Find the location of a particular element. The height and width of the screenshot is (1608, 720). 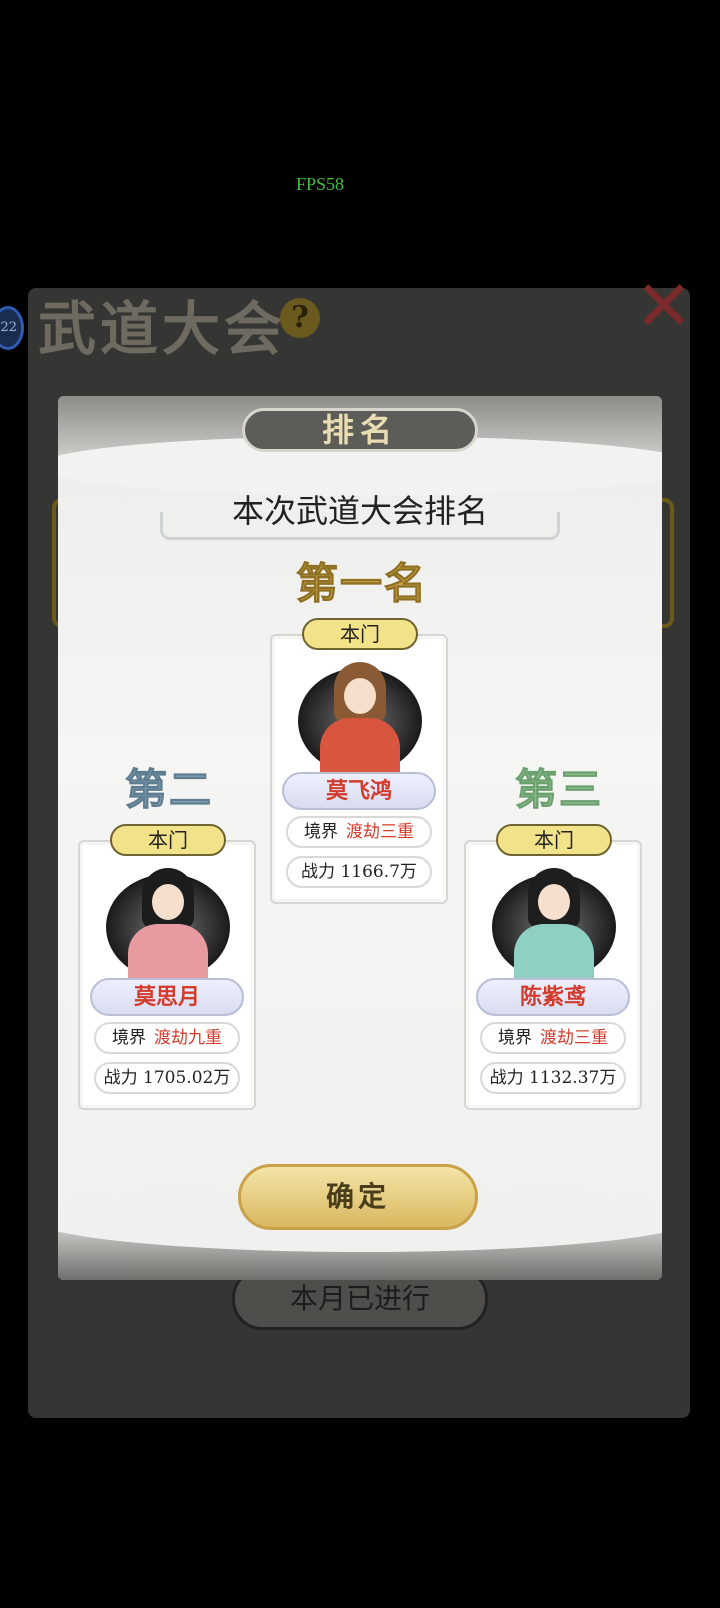

fps-counter: FPS58 is located at coordinates (320, 184).